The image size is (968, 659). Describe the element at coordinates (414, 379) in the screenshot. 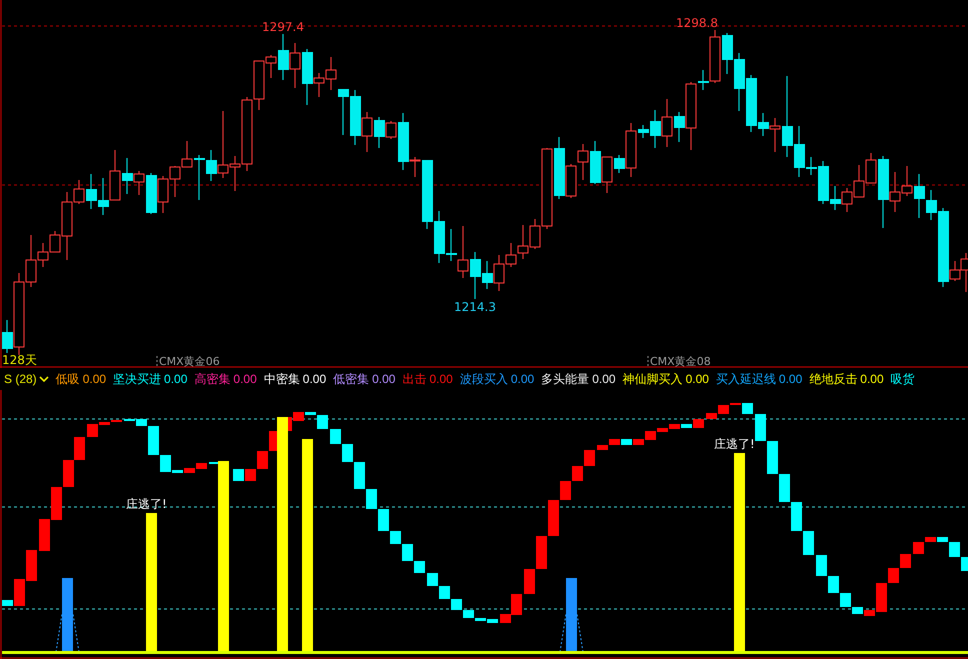

I see `indicator-name: 出击` at that location.